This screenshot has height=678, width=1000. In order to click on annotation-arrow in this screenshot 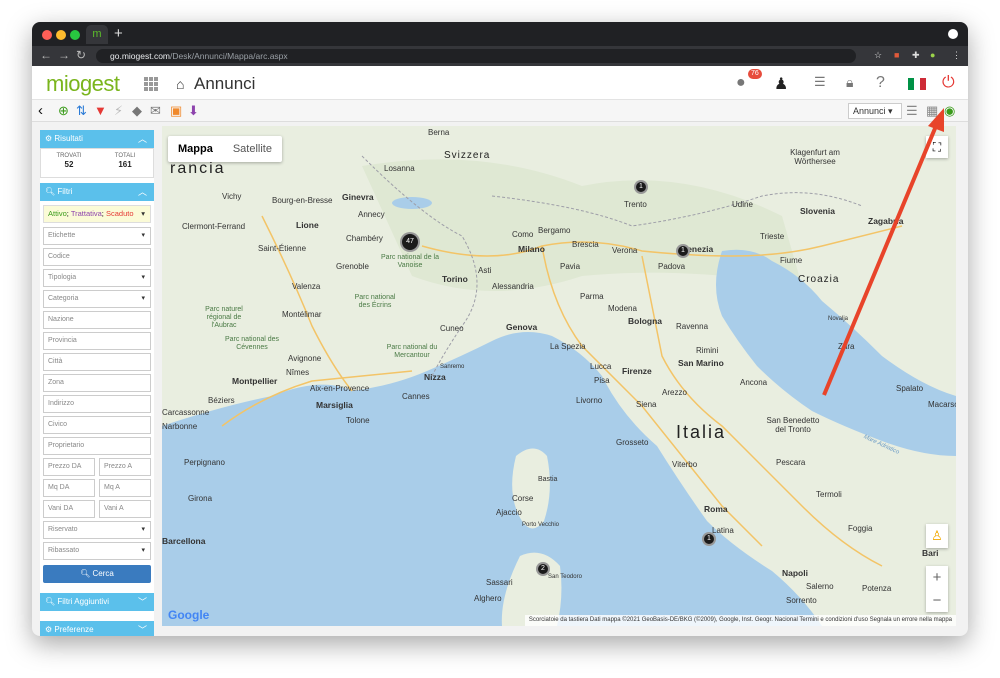, I will do `click(883, 252)`.